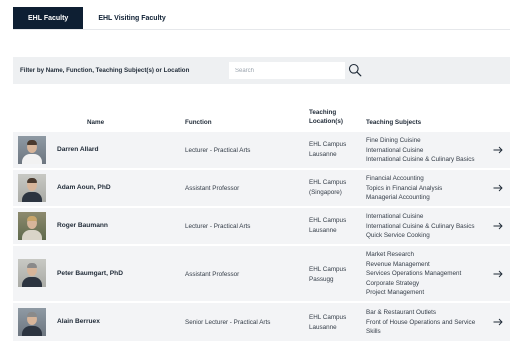 The height and width of the screenshot is (346, 525). I want to click on subject-item: Managerial Accounting, so click(398, 197).